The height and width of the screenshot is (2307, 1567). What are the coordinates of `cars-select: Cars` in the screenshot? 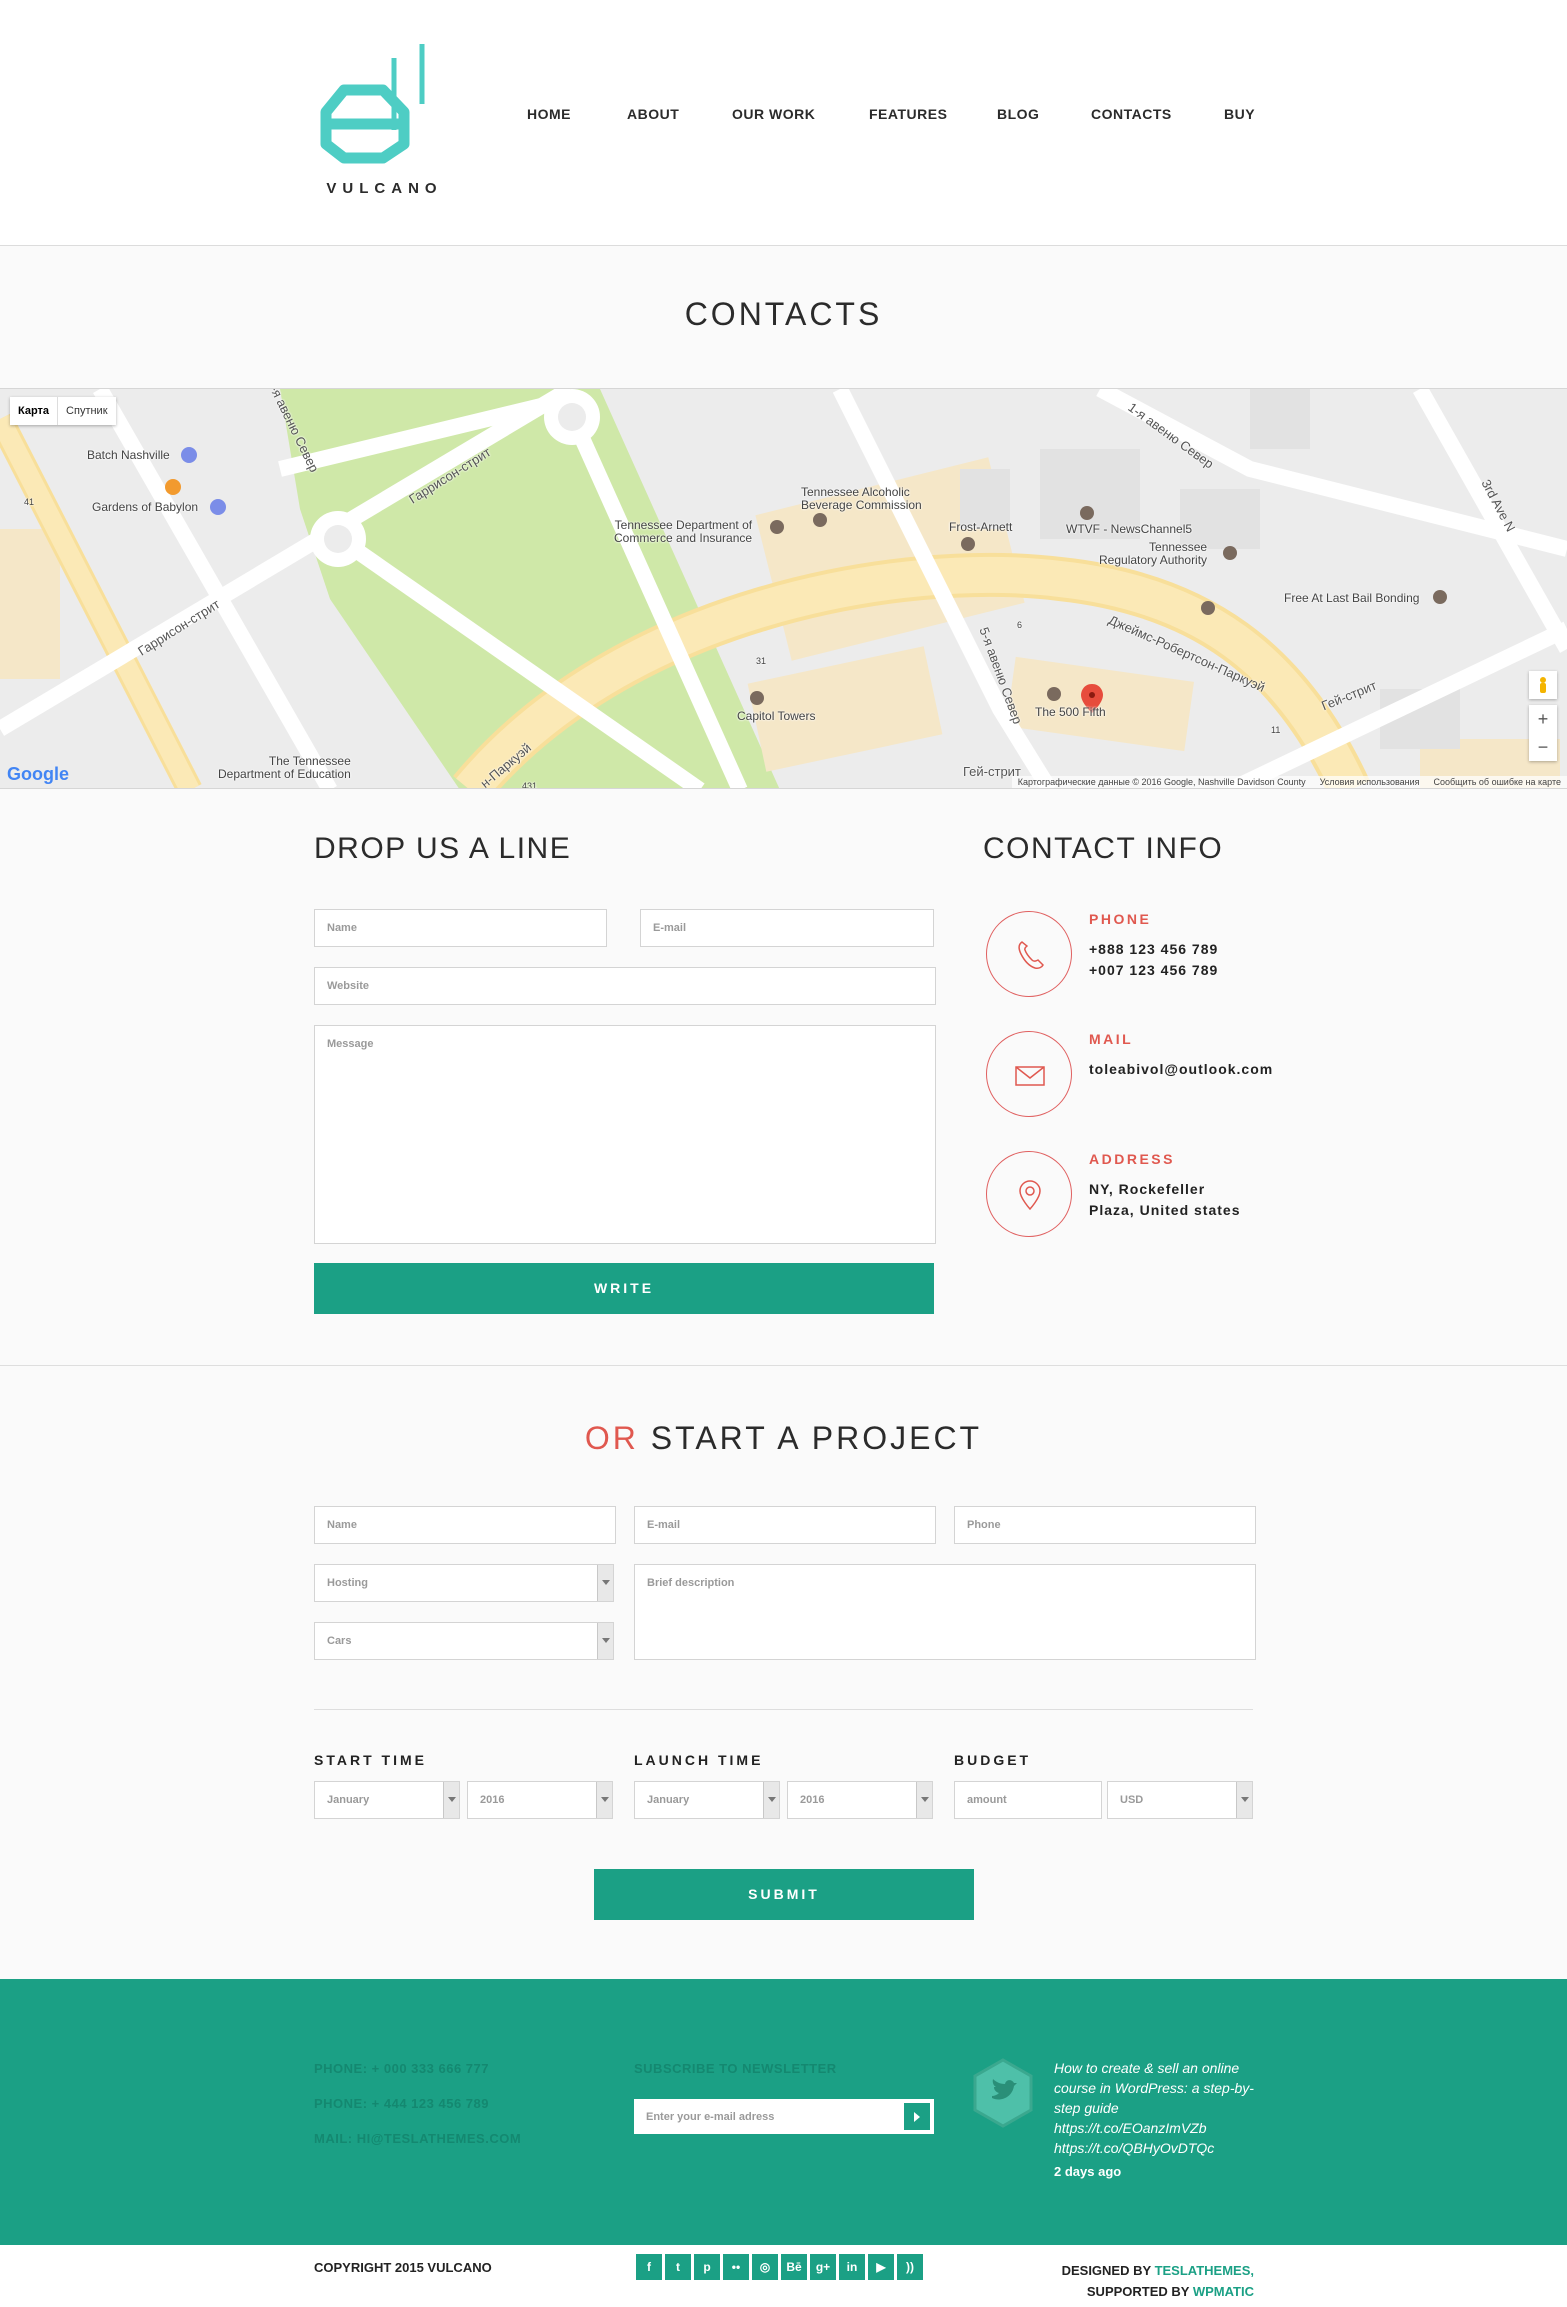 It's located at (464, 1641).